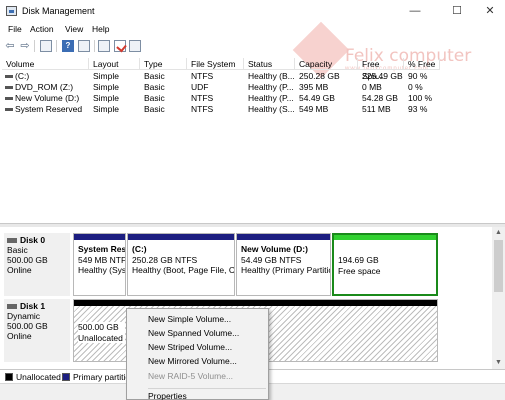  Describe the element at coordinates (385, 264) in the screenshot. I see `partition-free-space: 194.69 GB Free space` at that location.